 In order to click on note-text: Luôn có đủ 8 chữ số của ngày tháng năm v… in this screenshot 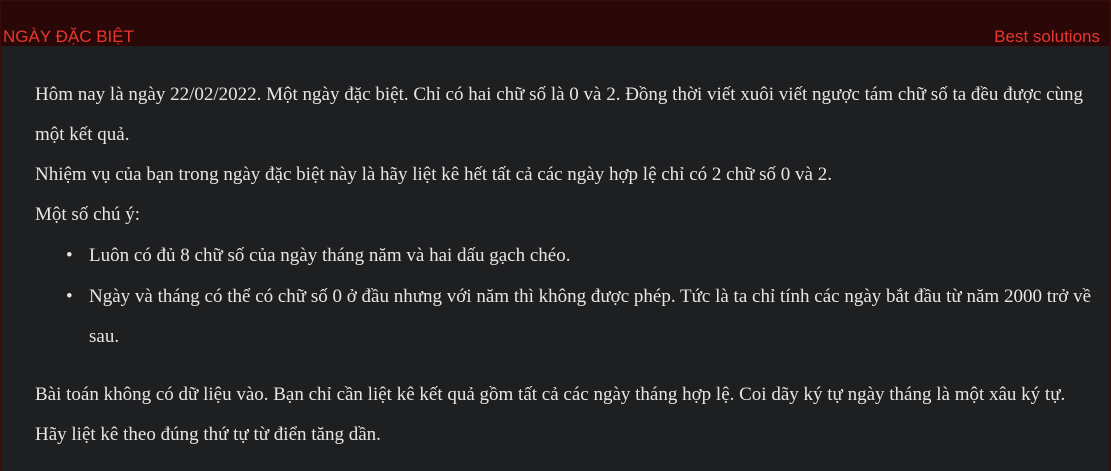, I will do `click(330, 255)`.